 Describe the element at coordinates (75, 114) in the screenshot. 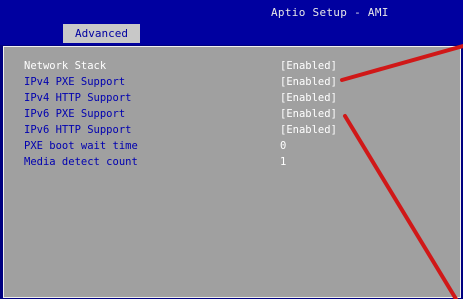

I see `setting-label: IPv6 PXE Support` at that location.